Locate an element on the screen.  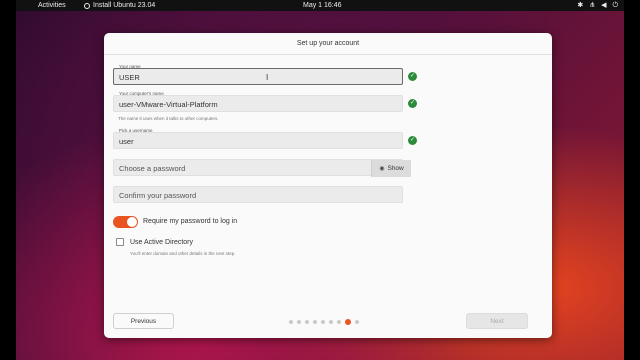
show-password-button: ◉ Show is located at coordinates (391, 168).